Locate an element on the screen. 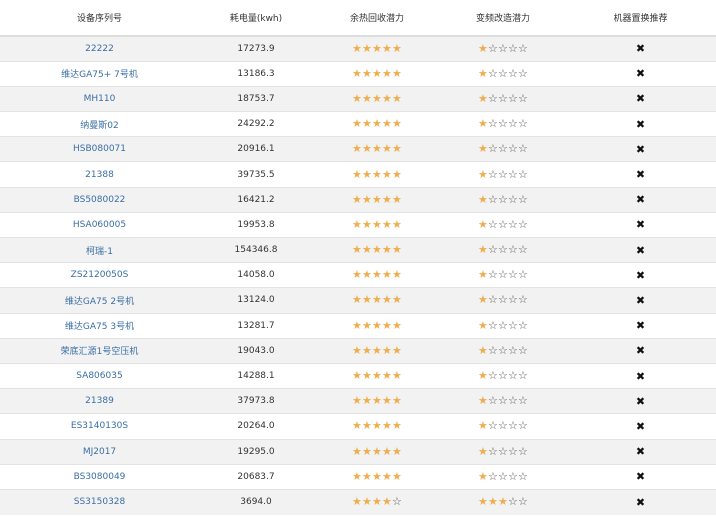 Image resolution: width=716 pixels, height=517 pixels. cell-serial: HSA060005 is located at coordinates (99, 224).